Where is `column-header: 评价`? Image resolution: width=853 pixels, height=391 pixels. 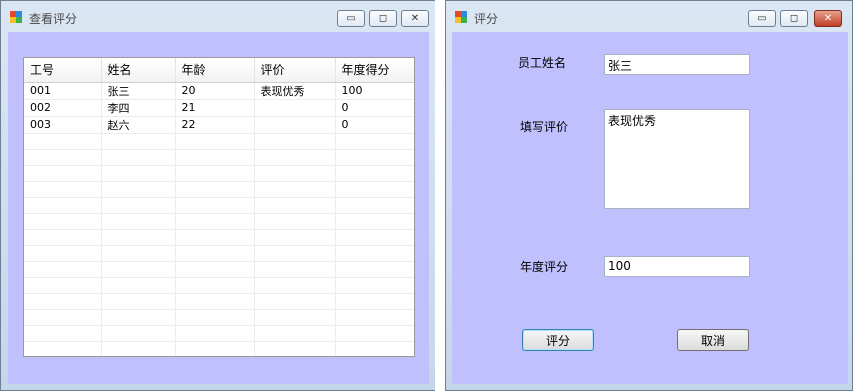
column-header: 评价 is located at coordinates (295, 70).